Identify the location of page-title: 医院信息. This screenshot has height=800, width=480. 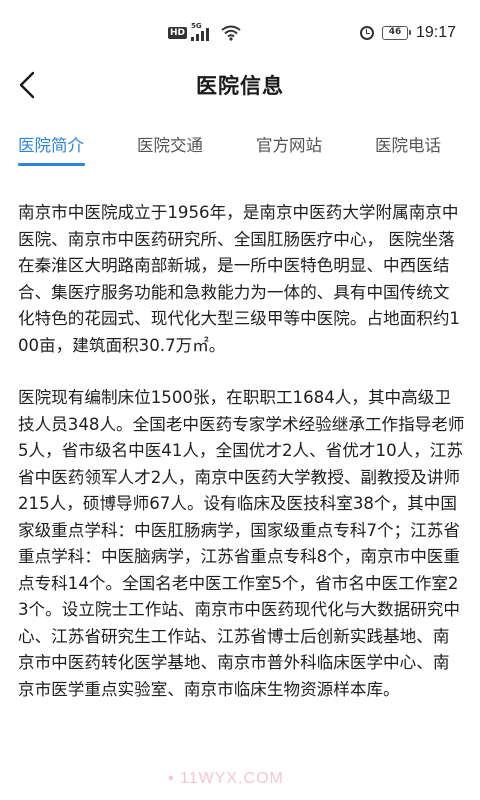
(240, 86).